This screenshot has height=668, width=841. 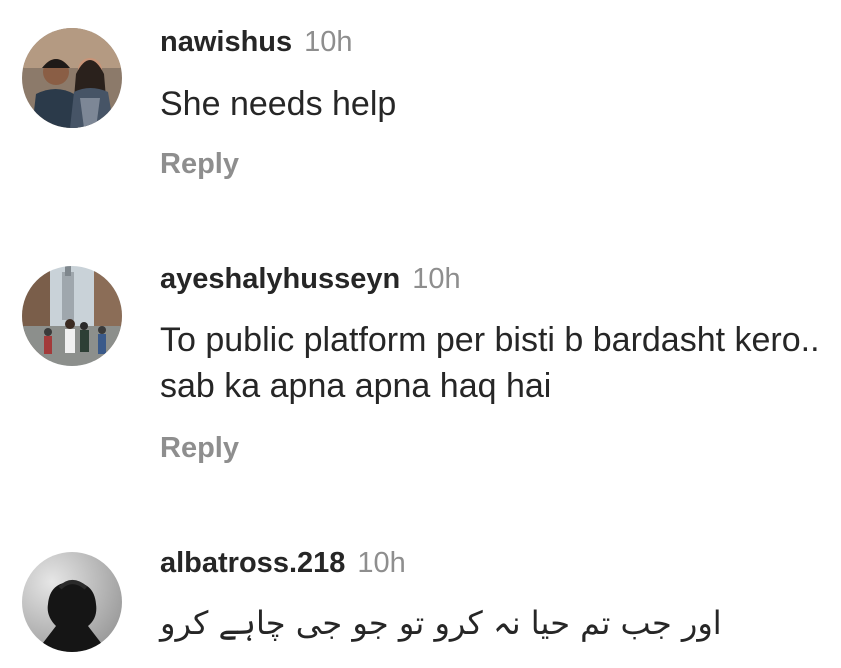 I want to click on comment-text: اور جب تم حیا نہ کرو تو جو جی چاہے کرو, so click(x=441, y=623).